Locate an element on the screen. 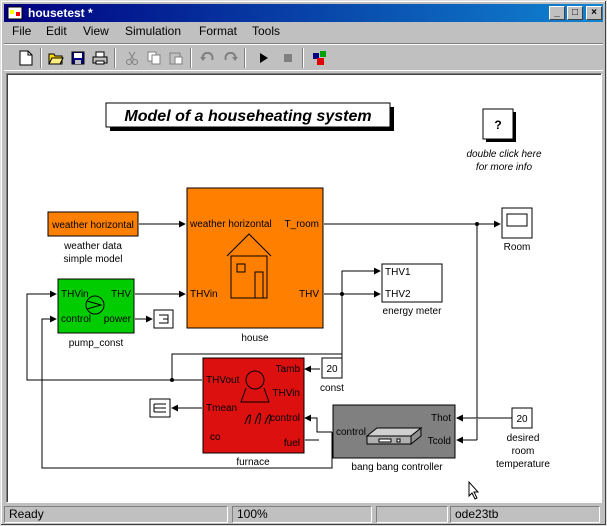 This screenshot has height=526, width=607. weather-label-line1: weather data is located at coordinates (92, 246).